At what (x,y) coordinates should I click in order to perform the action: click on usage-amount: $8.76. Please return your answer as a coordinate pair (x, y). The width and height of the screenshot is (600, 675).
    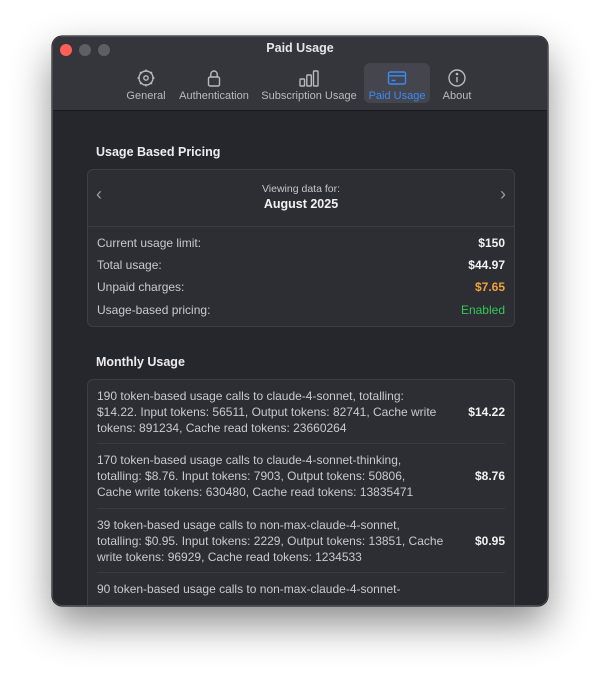
    Looking at the image, I should click on (489, 476).